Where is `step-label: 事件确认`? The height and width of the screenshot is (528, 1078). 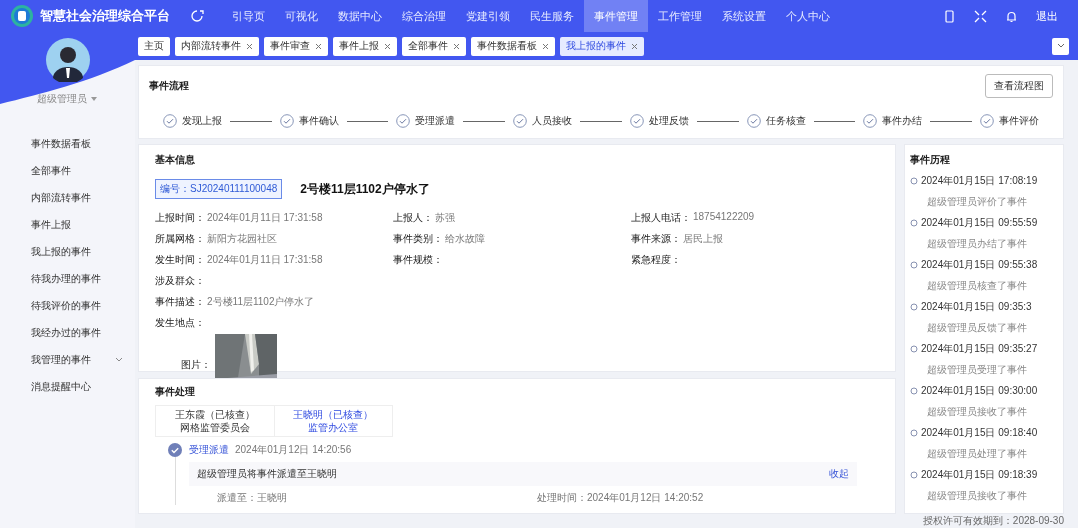 step-label: 事件确认 is located at coordinates (318, 121).